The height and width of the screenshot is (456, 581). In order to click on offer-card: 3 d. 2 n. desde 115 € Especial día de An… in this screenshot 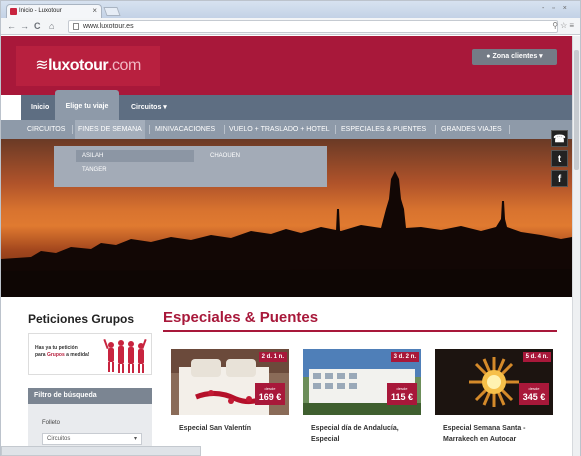, I will do `click(362, 402)`.